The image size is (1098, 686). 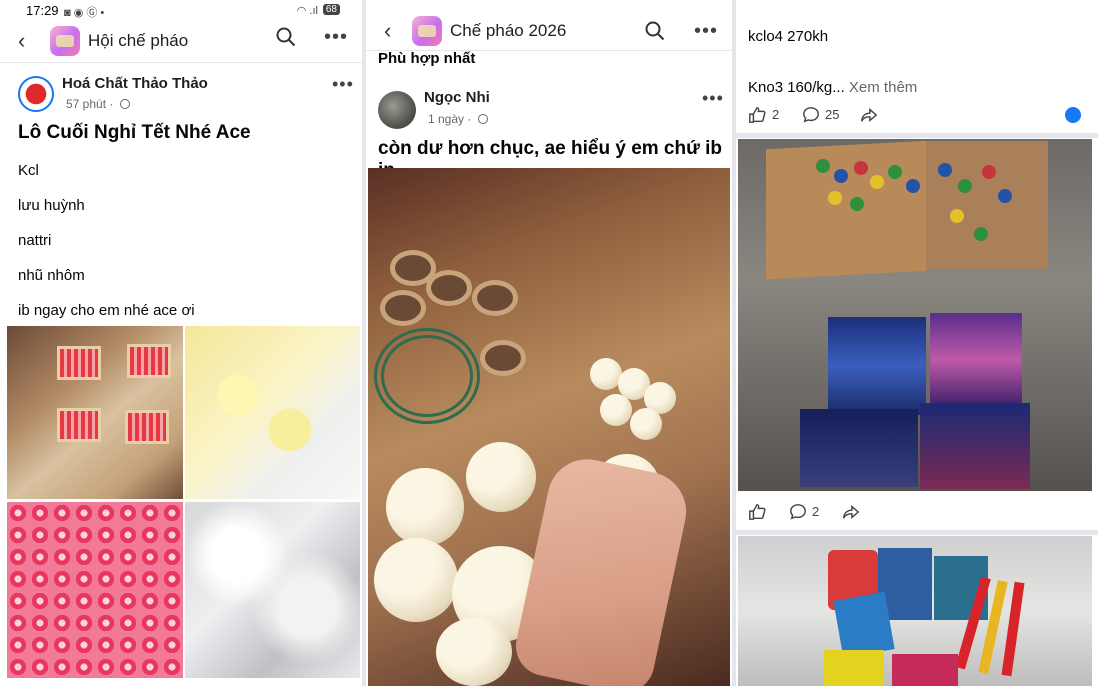 What do you see at coordinates (915, 611) in the screenshot?
I see `post-photo-fireworks-assorted` at bounding box center [915, 611].